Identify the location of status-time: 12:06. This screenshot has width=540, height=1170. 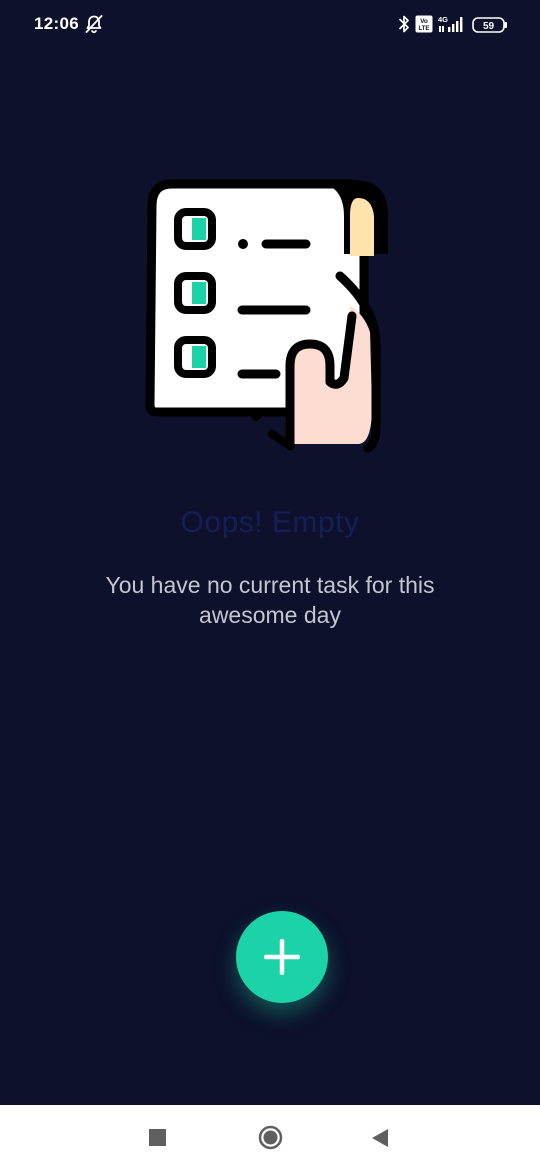
(56, 23).